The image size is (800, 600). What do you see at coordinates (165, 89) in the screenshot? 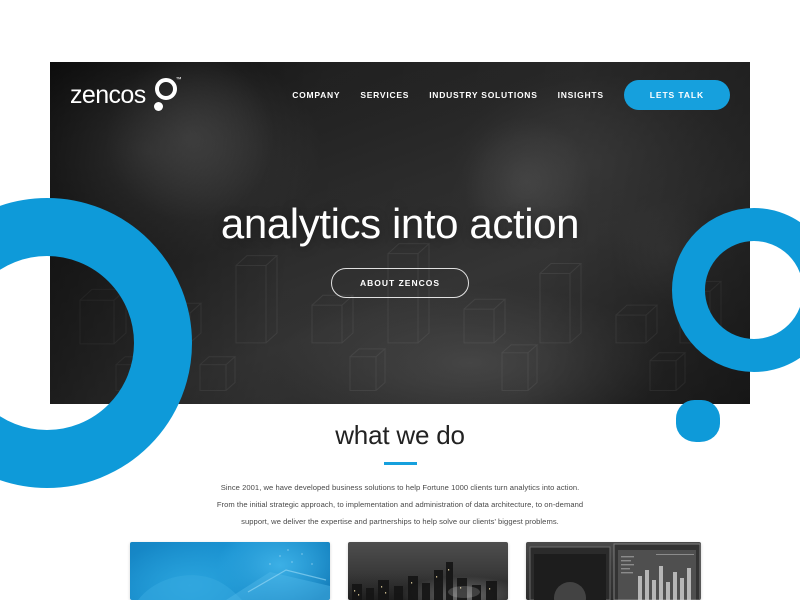
I see `logo-ring-icon` at bounding box center [165, 89].